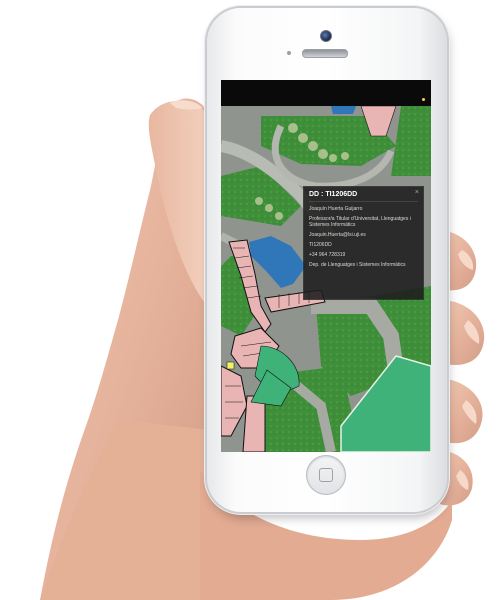 This screenshot has width=499, height=600. I want to click on person-email: Joaquin.Huerta@lsi.uji.es, so click(363, 235).